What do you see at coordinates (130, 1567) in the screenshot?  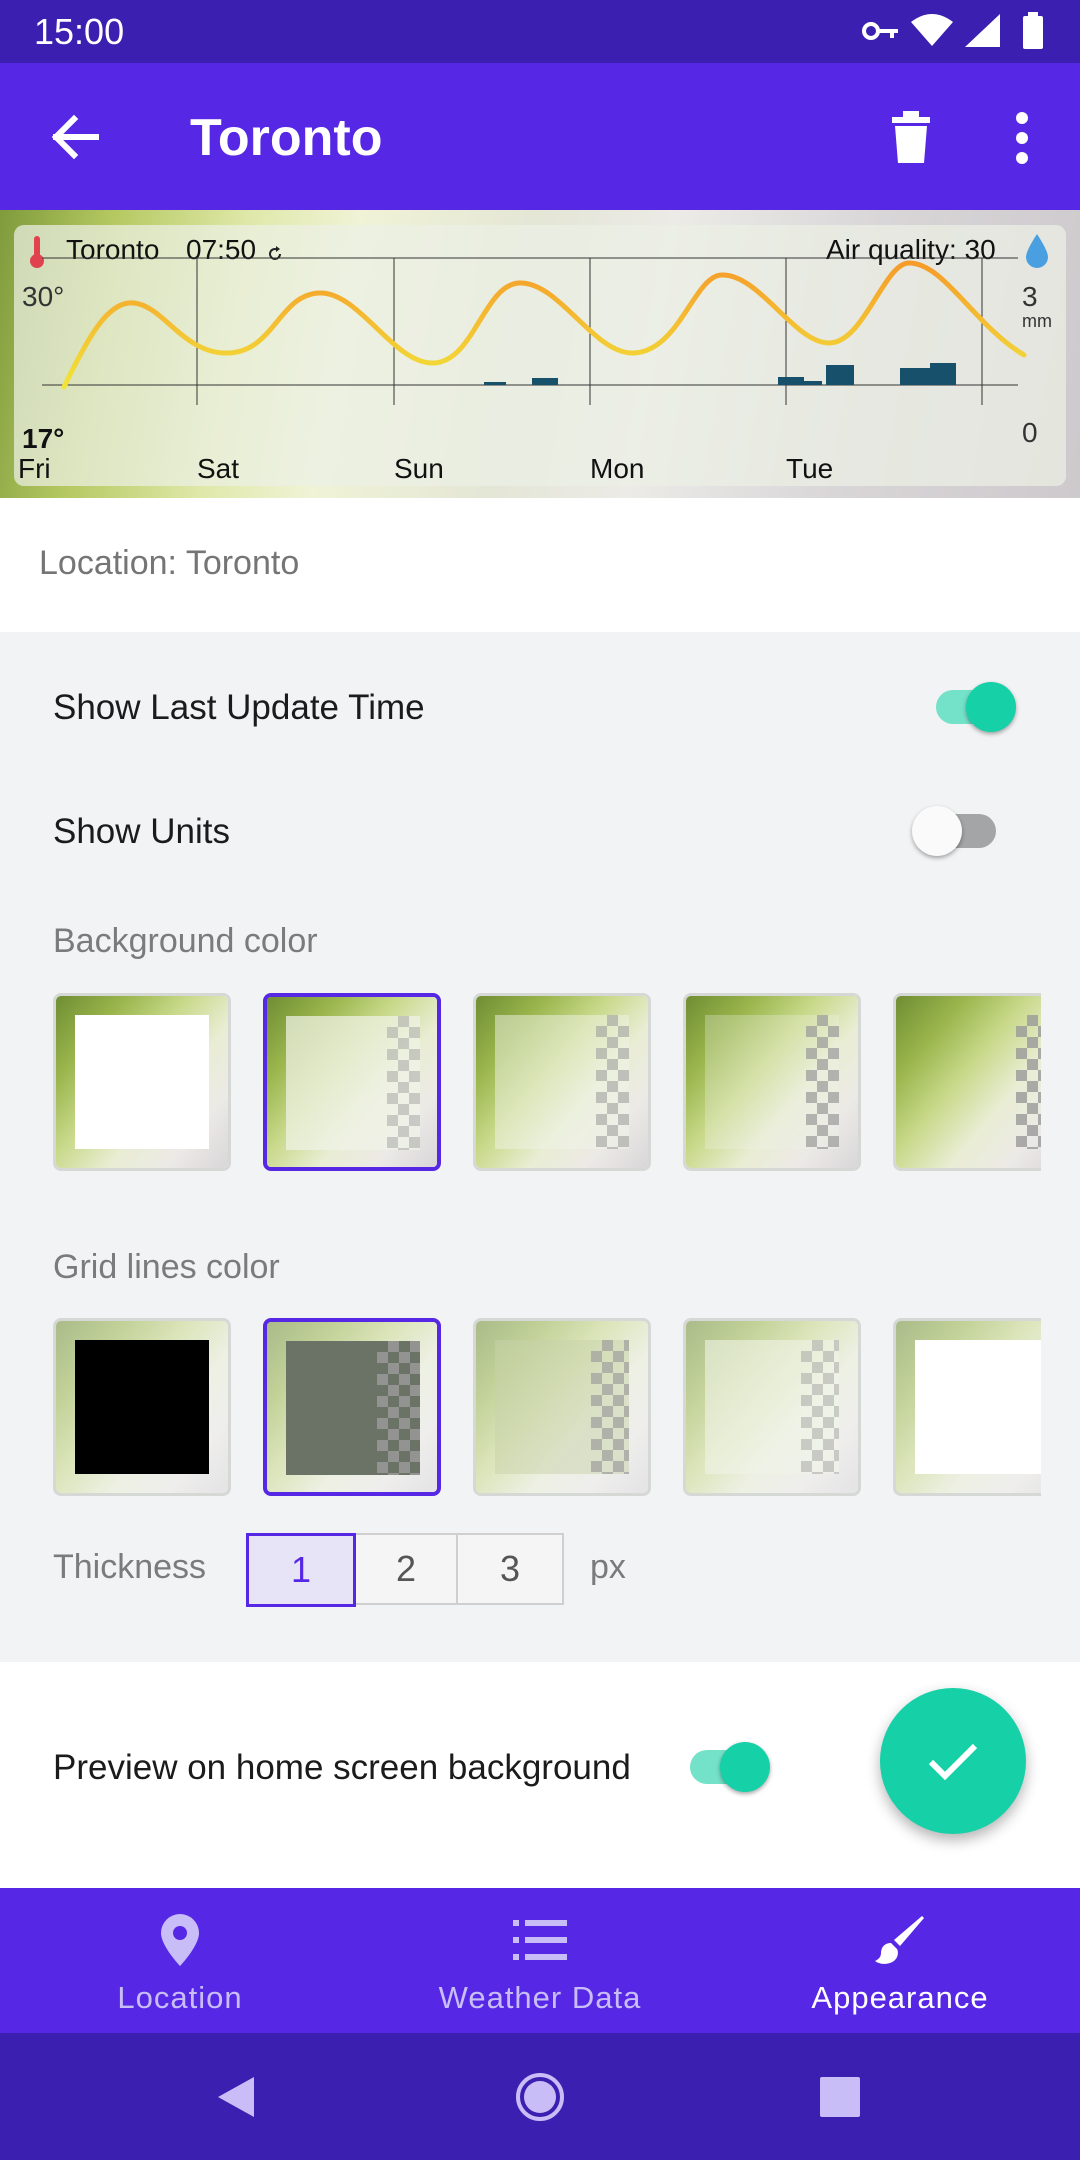 I see `thickness-label: Thickness` at bounding box center [130, 1567].